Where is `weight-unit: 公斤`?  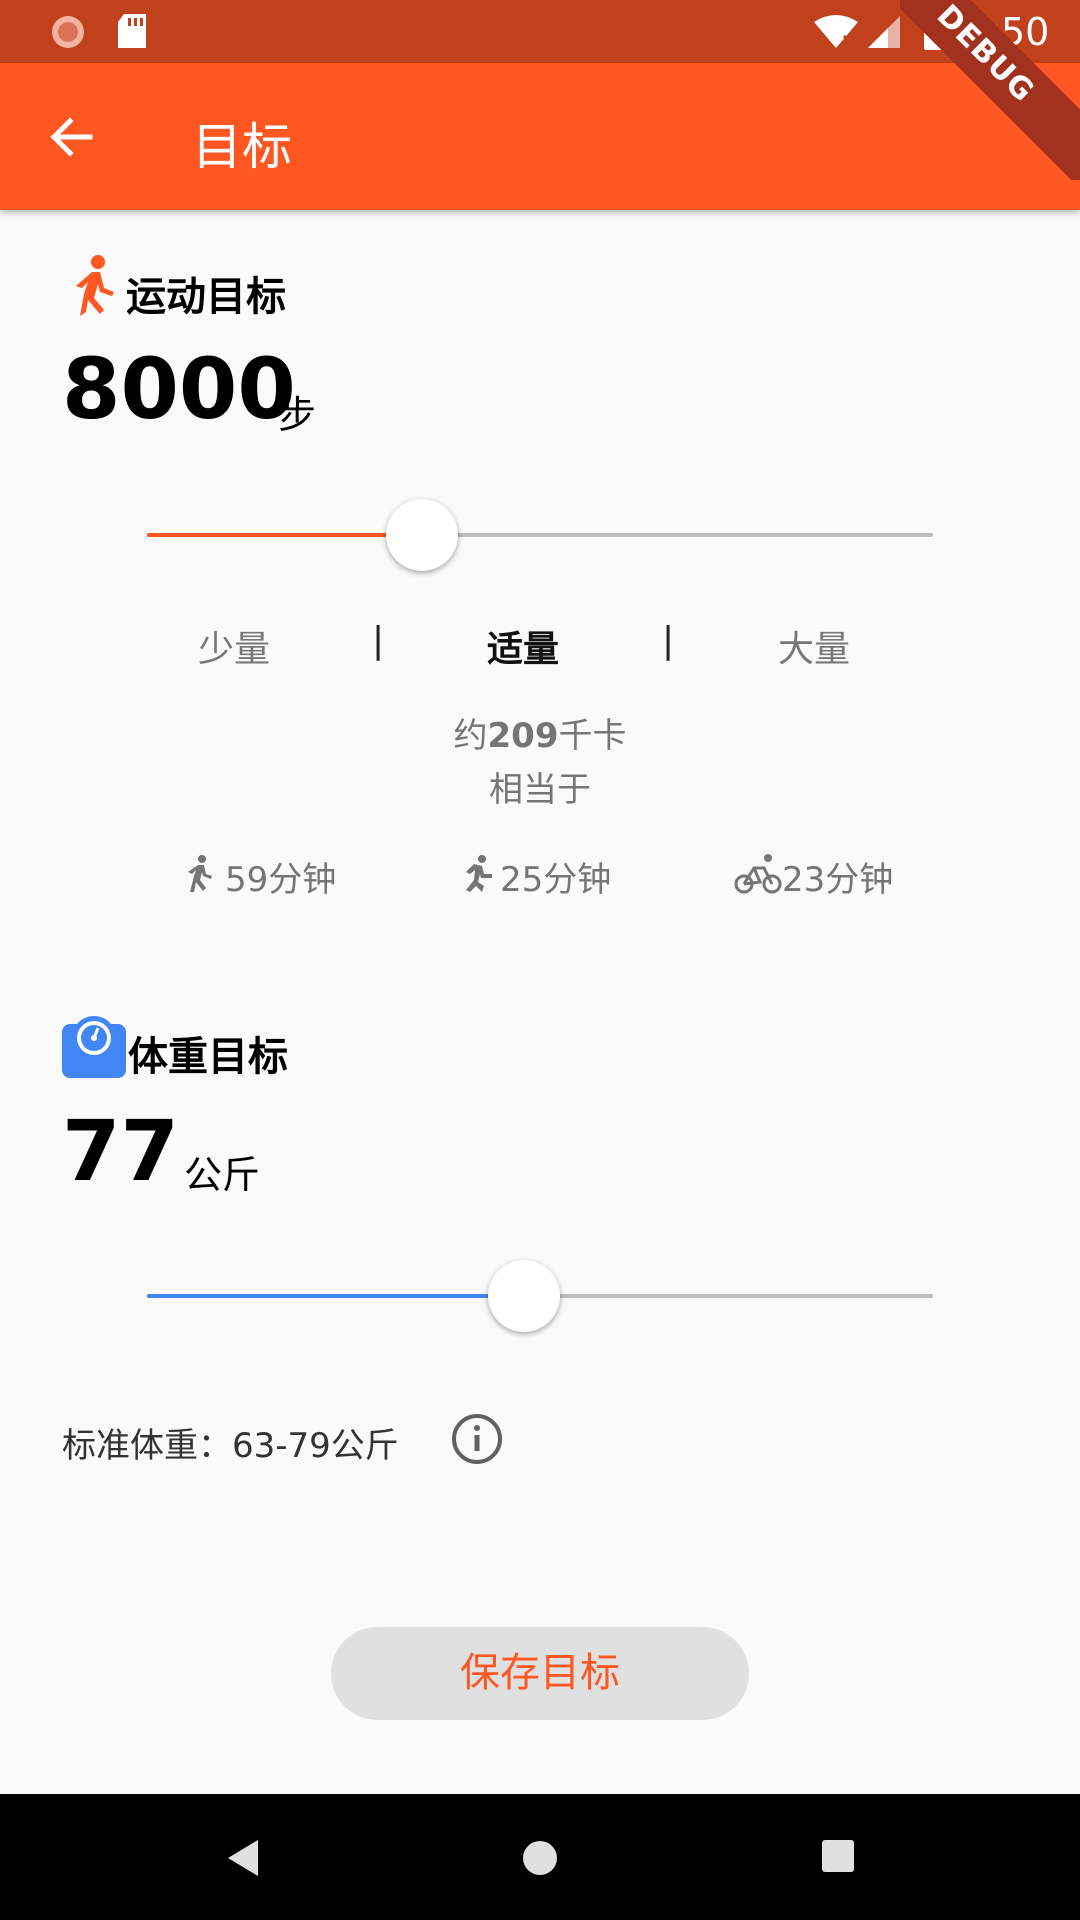
weight-unit: 公斤 is located at coordinates (222, 1175).